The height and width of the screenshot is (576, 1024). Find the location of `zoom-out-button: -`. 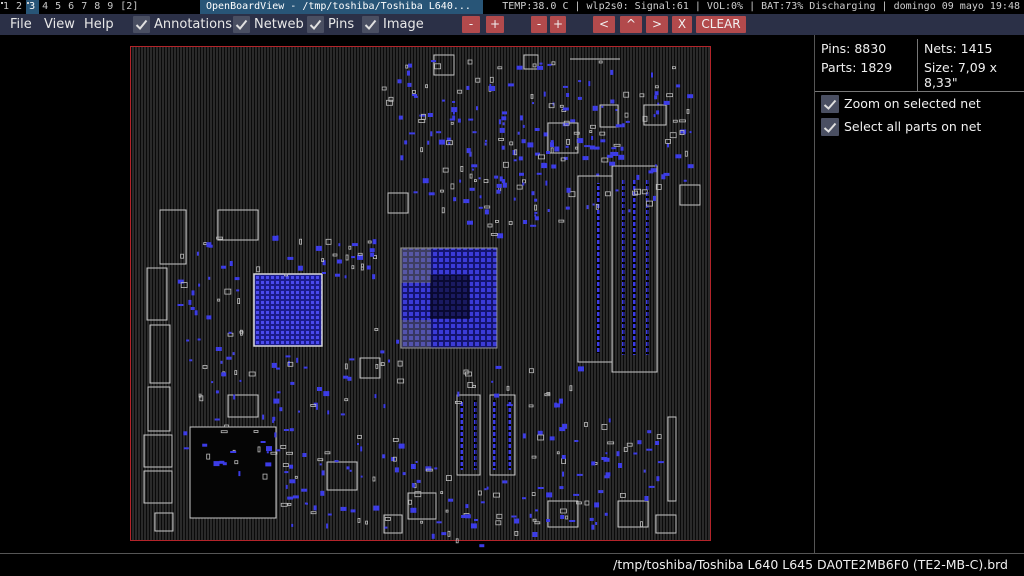

zoom-out-button: - is located at coordinates (471, 24).